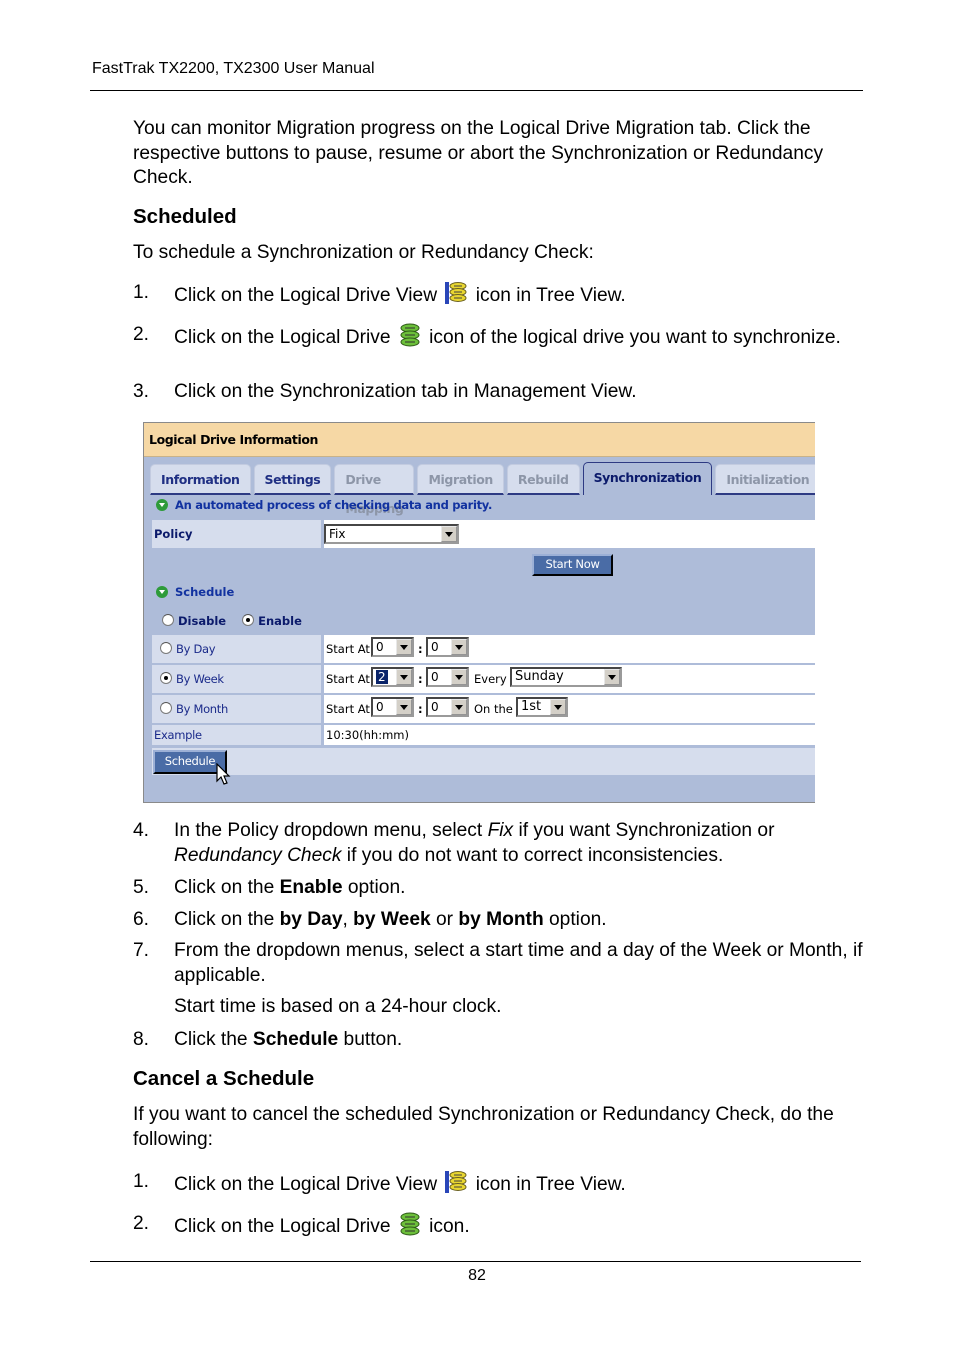 This screenshot has height=1352, width=954. What do you see at coordinates (223, 774) in the screenshot?
I see `mouse-pointer-icon` at bounding box center [223, 774].